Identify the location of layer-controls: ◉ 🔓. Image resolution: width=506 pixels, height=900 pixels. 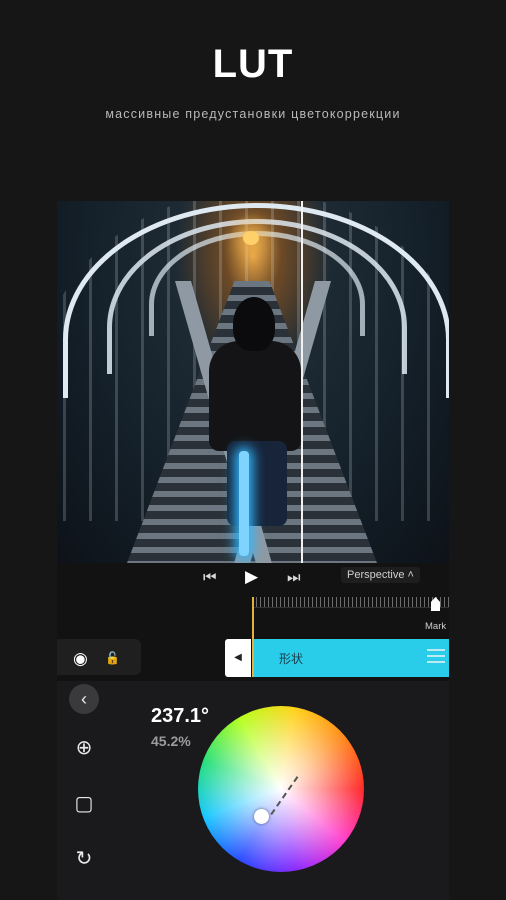
(99, 657).